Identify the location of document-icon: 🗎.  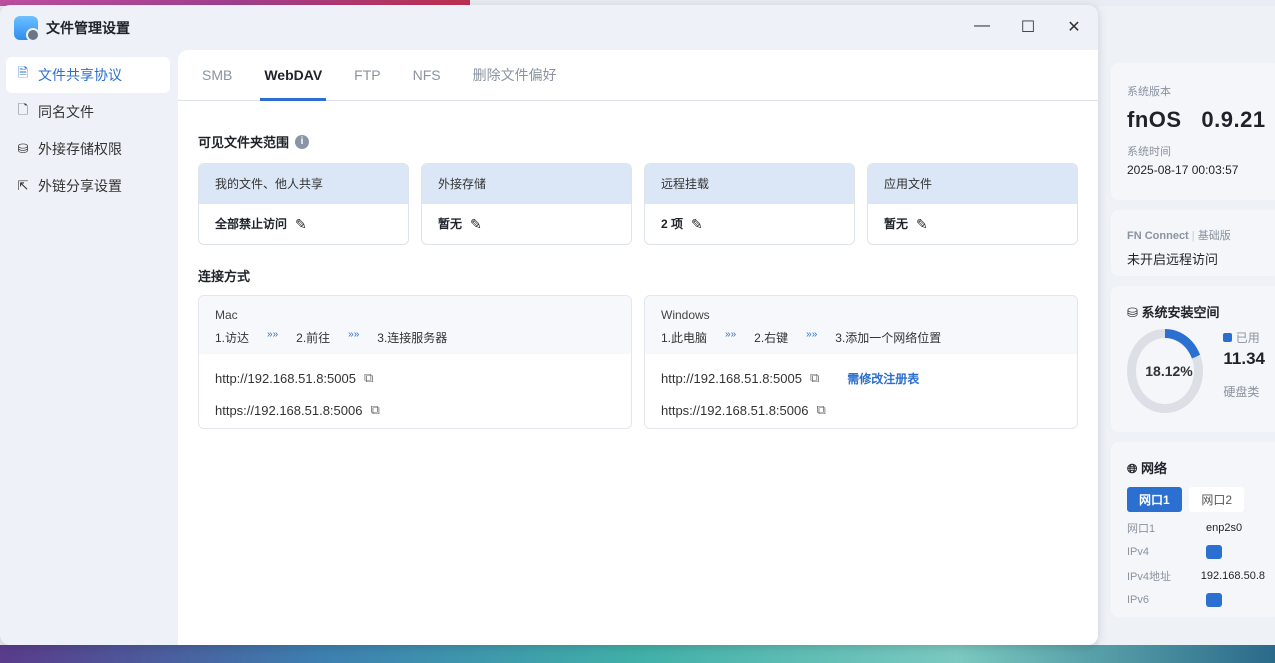
(23, 72).